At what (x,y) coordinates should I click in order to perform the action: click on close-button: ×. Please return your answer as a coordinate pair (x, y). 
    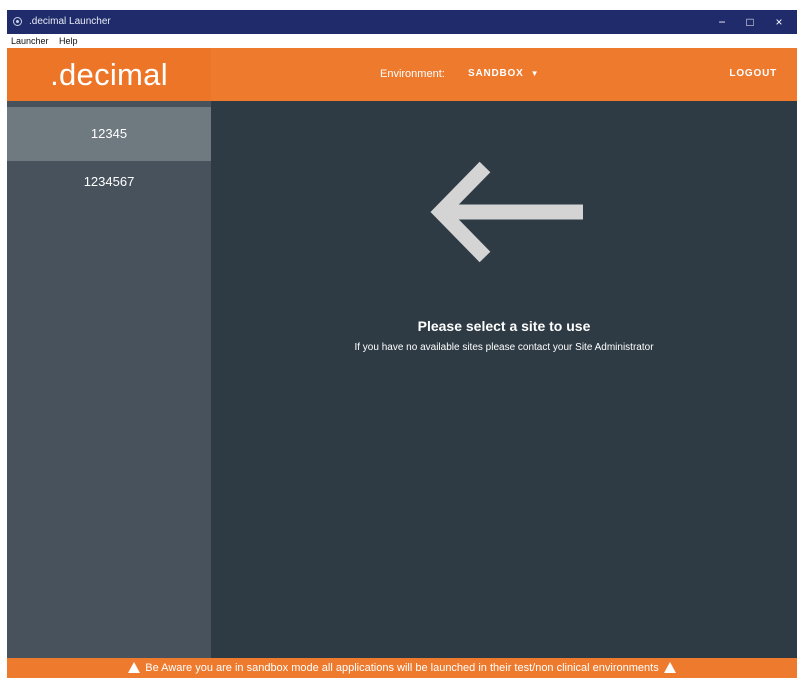
    Looking at the image, I should click on (779, 22).